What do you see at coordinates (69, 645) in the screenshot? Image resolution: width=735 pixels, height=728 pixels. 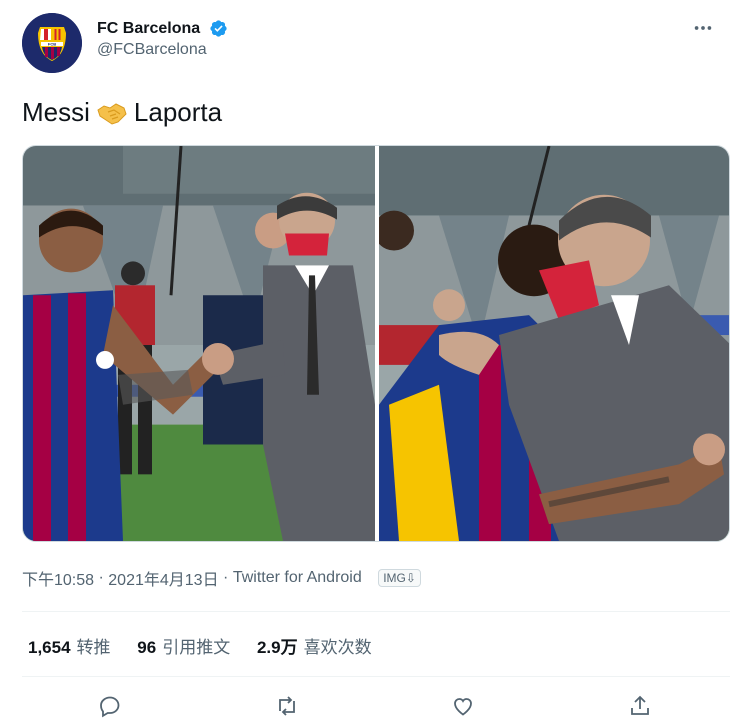 I see `stat-retweets: 1,654 转推` at bounding box center [69, 645].